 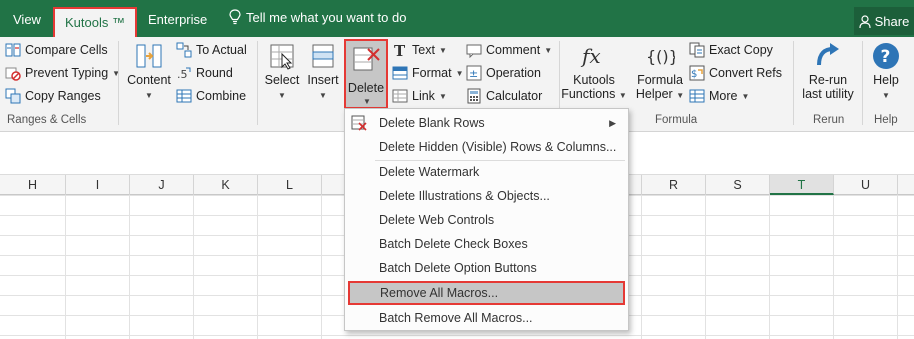 What do you see at coordinates (486, 172) in the screenshot?
I see `menu-item-delete-watermark: Delete Watermark` at bounding box center [486, 172].